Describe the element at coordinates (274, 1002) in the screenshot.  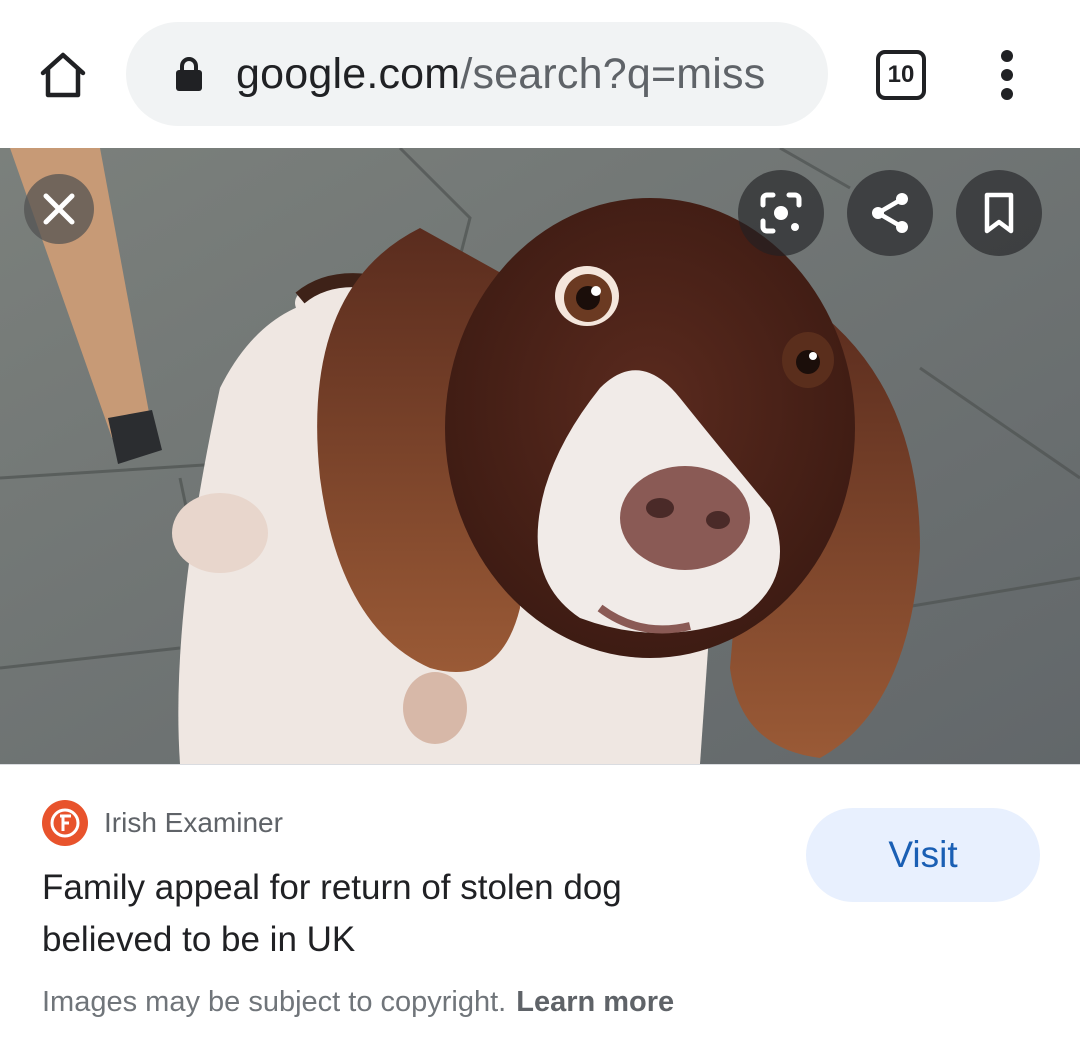
I see `copyright-text: Images may be subject to copyright.` at that location.